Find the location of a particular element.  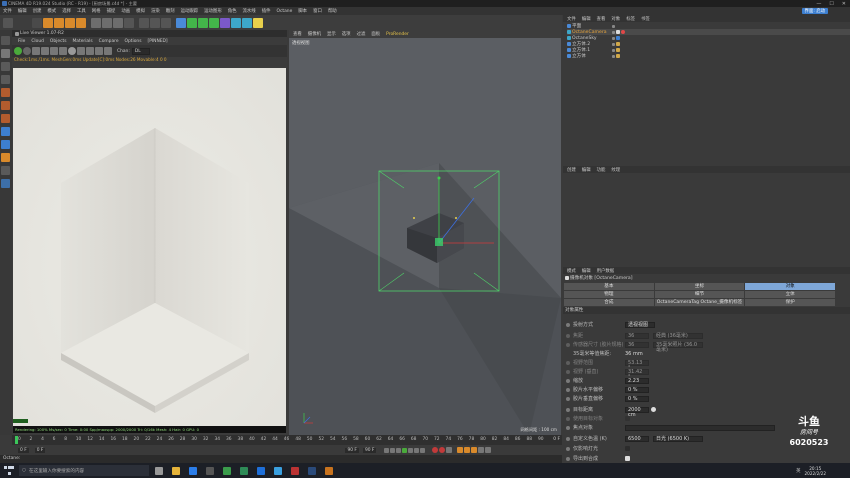

goto-end-icon is located at coordinates (423, 450).